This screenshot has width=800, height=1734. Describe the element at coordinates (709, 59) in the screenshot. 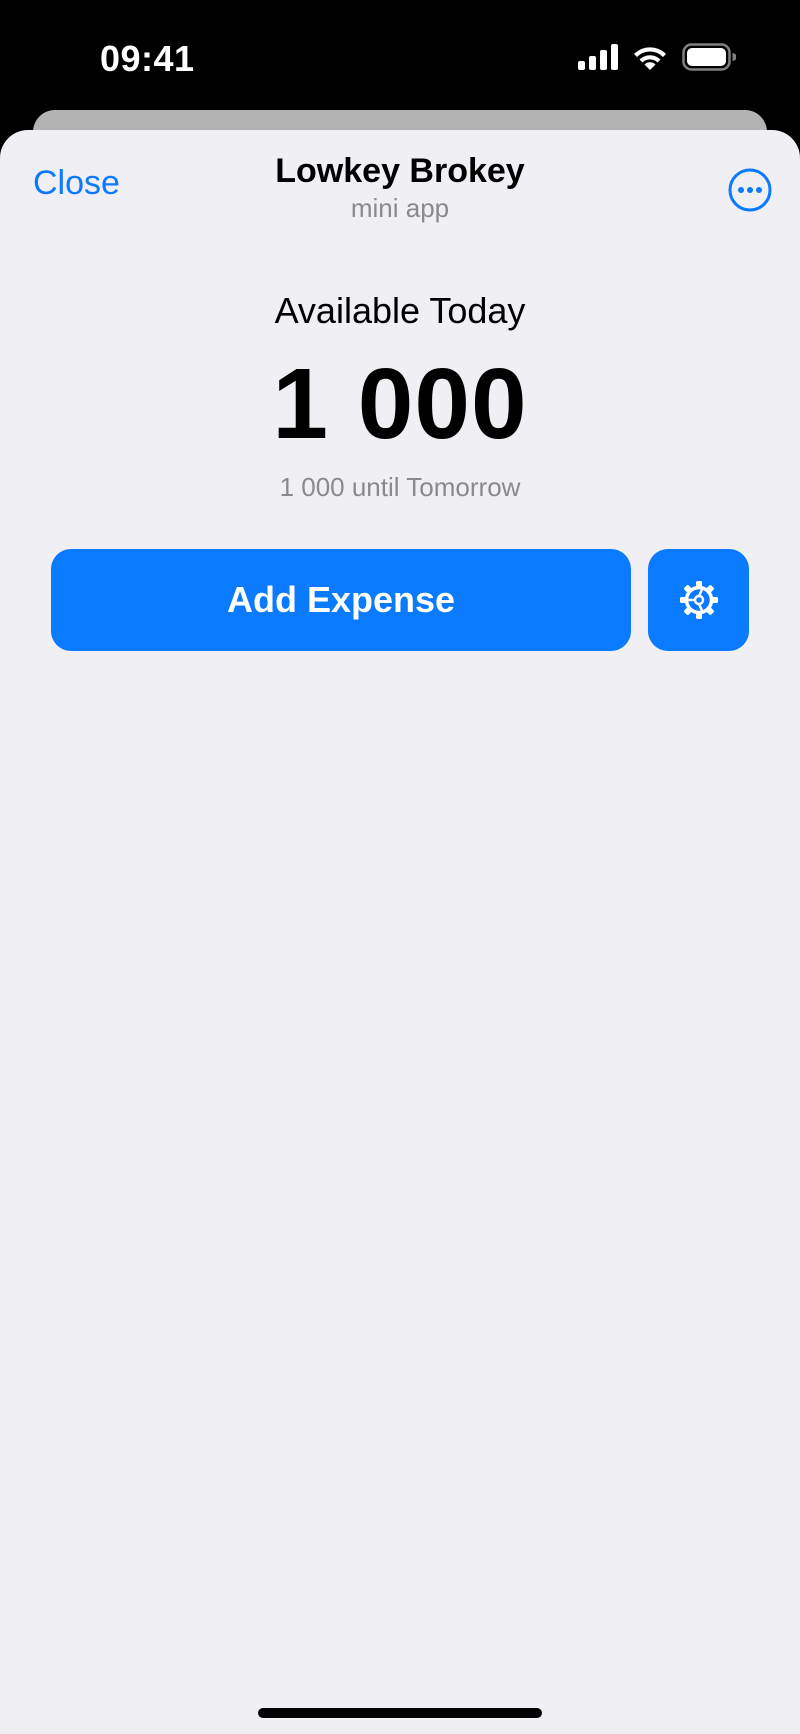

I see `battery-icon` at that location.